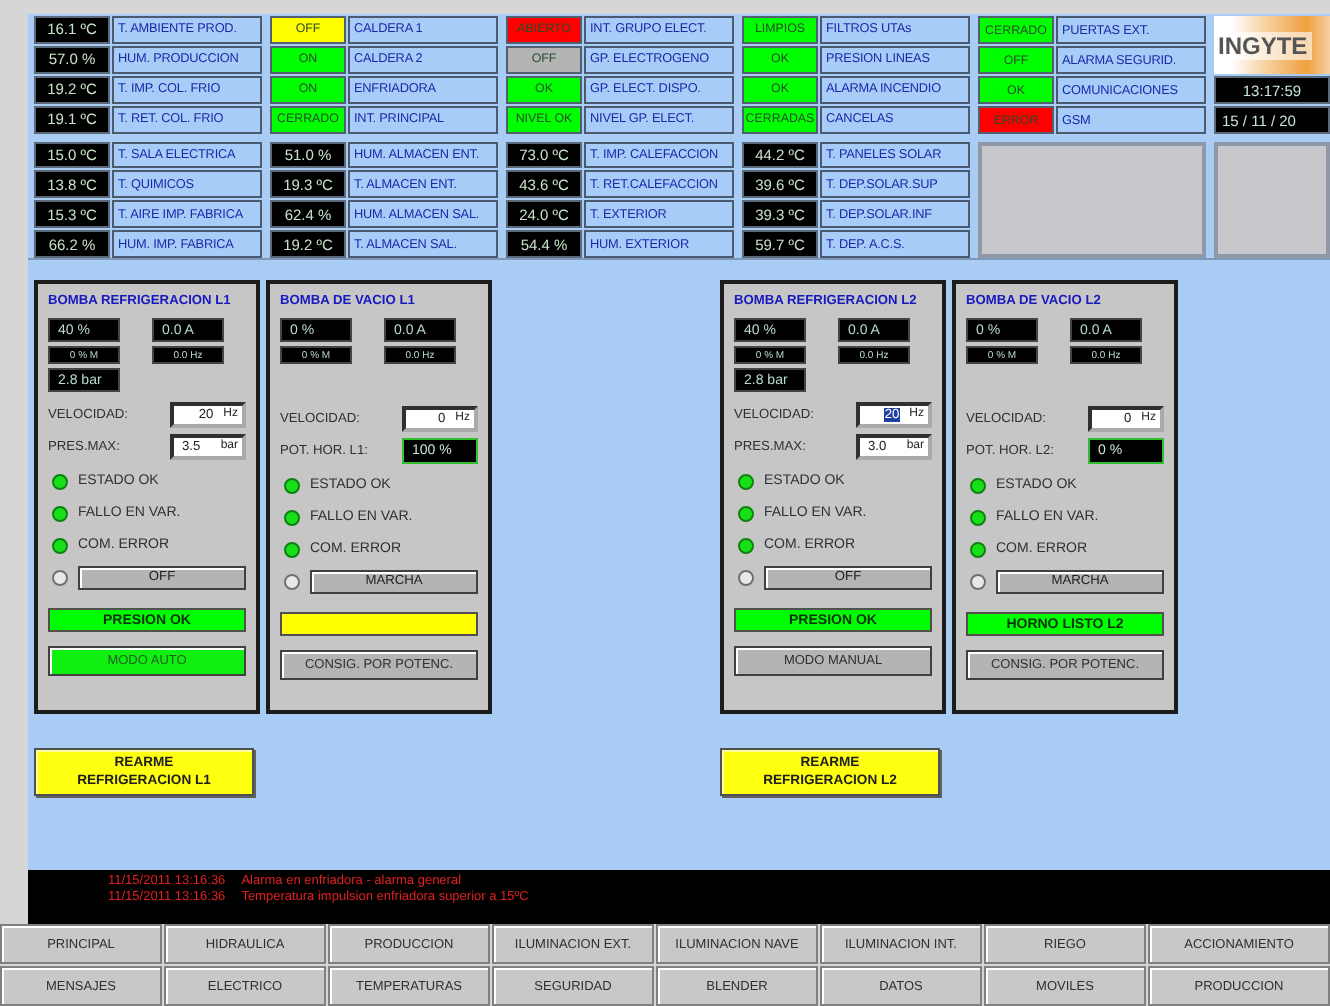 This screenshot has width=1330, height=1006. What do you see at coordinates (1263, 45) in the screenshot?
I see `company-logo: INGYTE` at bounding box center [1263, 45].